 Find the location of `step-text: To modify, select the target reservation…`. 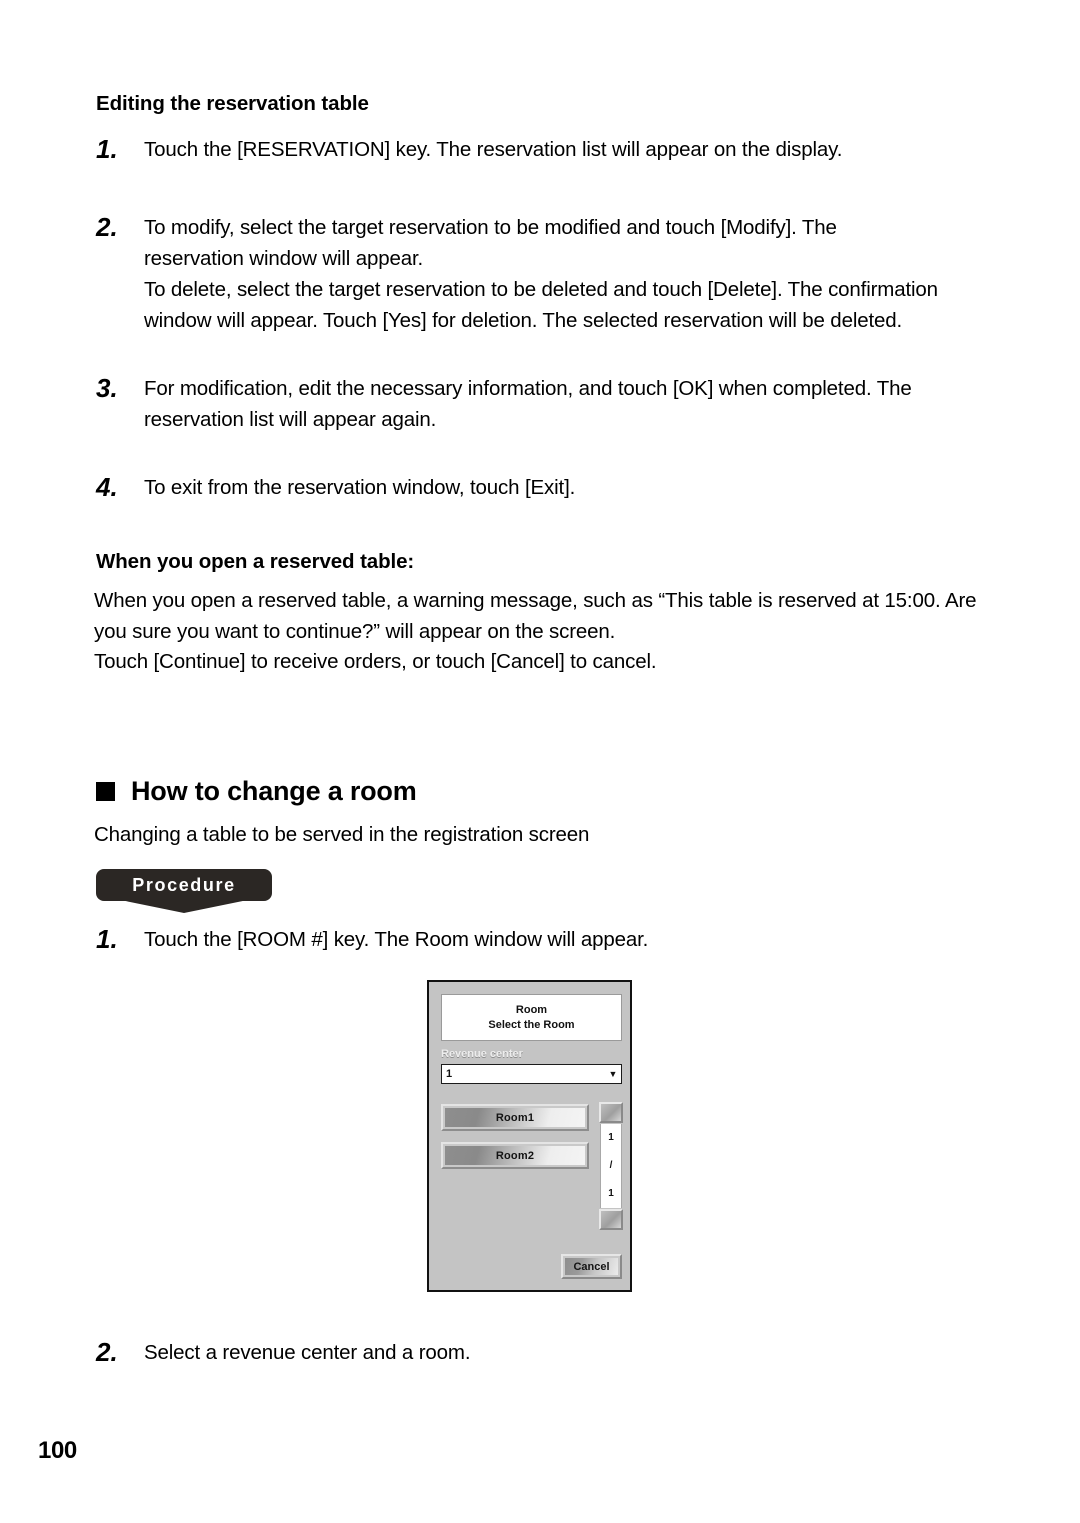

step-text: To modify, select the target reservation… is located at coordinates (490, 243).